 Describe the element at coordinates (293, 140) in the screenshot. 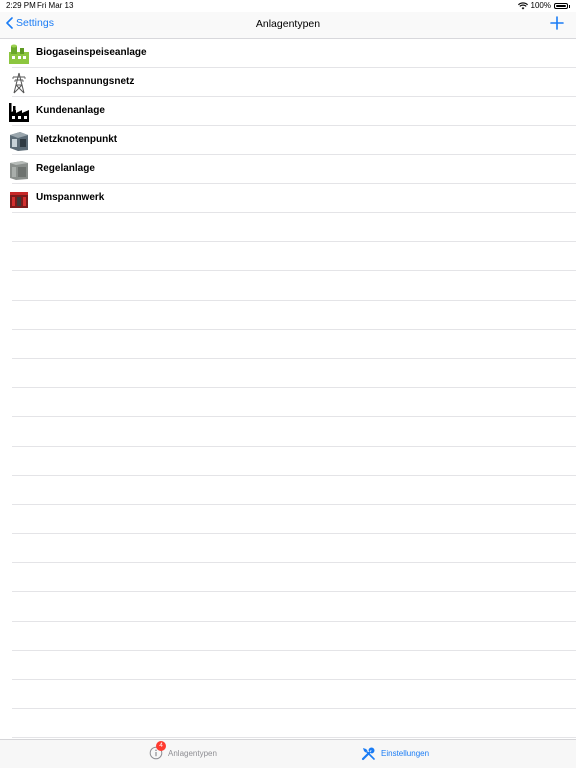

I see `list-item-netzknotenpunkt: Netzknotenpunkt` at that location.